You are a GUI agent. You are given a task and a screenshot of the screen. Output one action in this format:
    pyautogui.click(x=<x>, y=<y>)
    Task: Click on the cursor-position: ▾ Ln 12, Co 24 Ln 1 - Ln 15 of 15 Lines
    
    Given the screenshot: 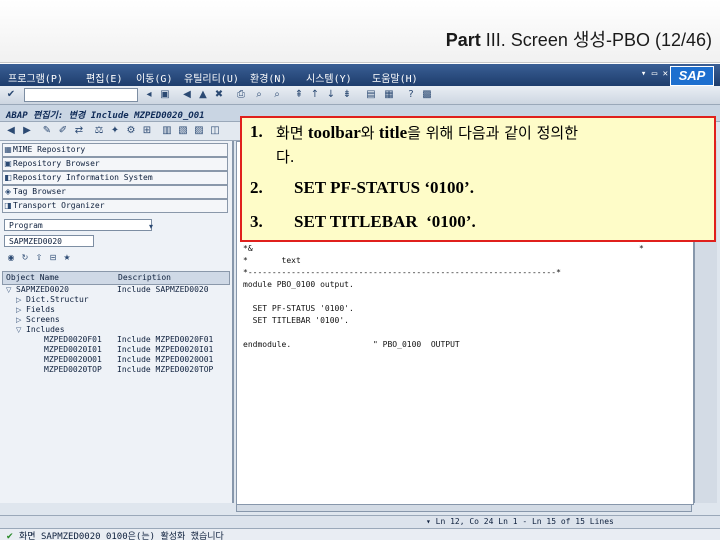 What is the action you would take?
    pyautogui.click(x=520, y=521)
    